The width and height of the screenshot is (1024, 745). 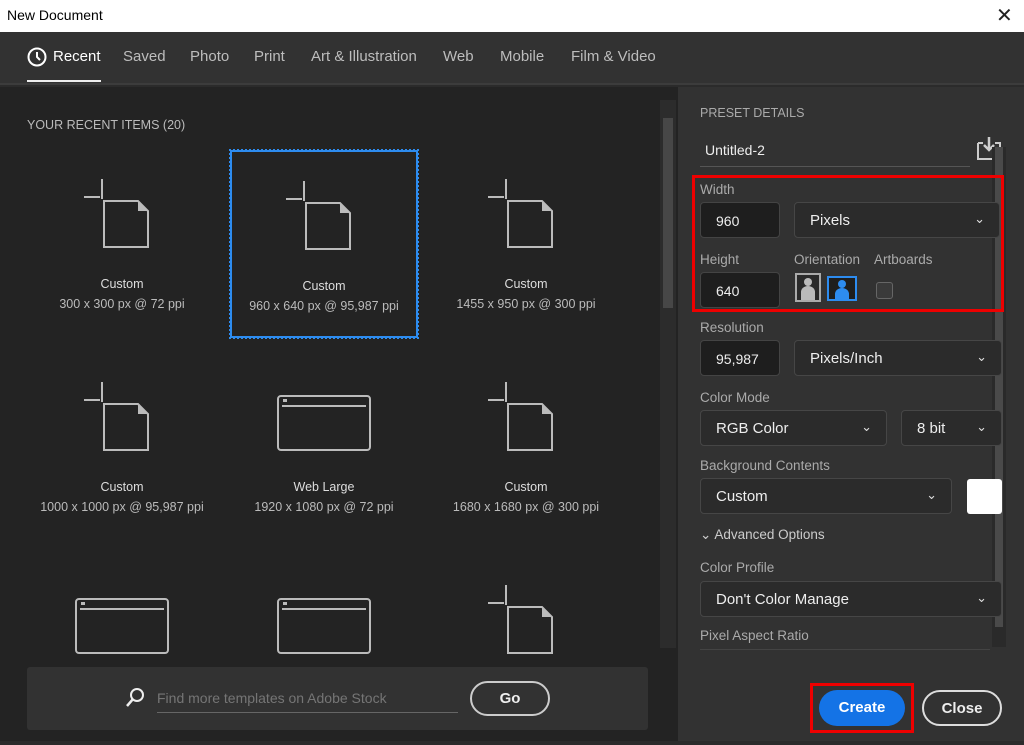 I want to click on landscape-orientation-button, so click(x=842, y=288).